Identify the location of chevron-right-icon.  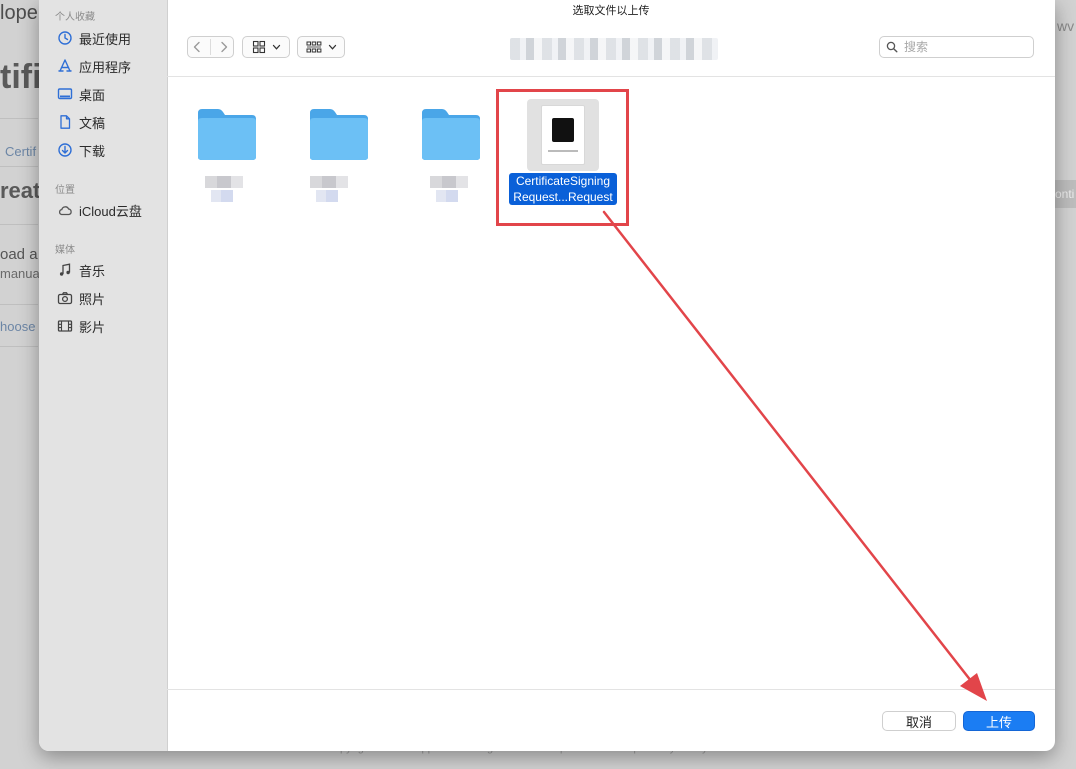
(224, 47).